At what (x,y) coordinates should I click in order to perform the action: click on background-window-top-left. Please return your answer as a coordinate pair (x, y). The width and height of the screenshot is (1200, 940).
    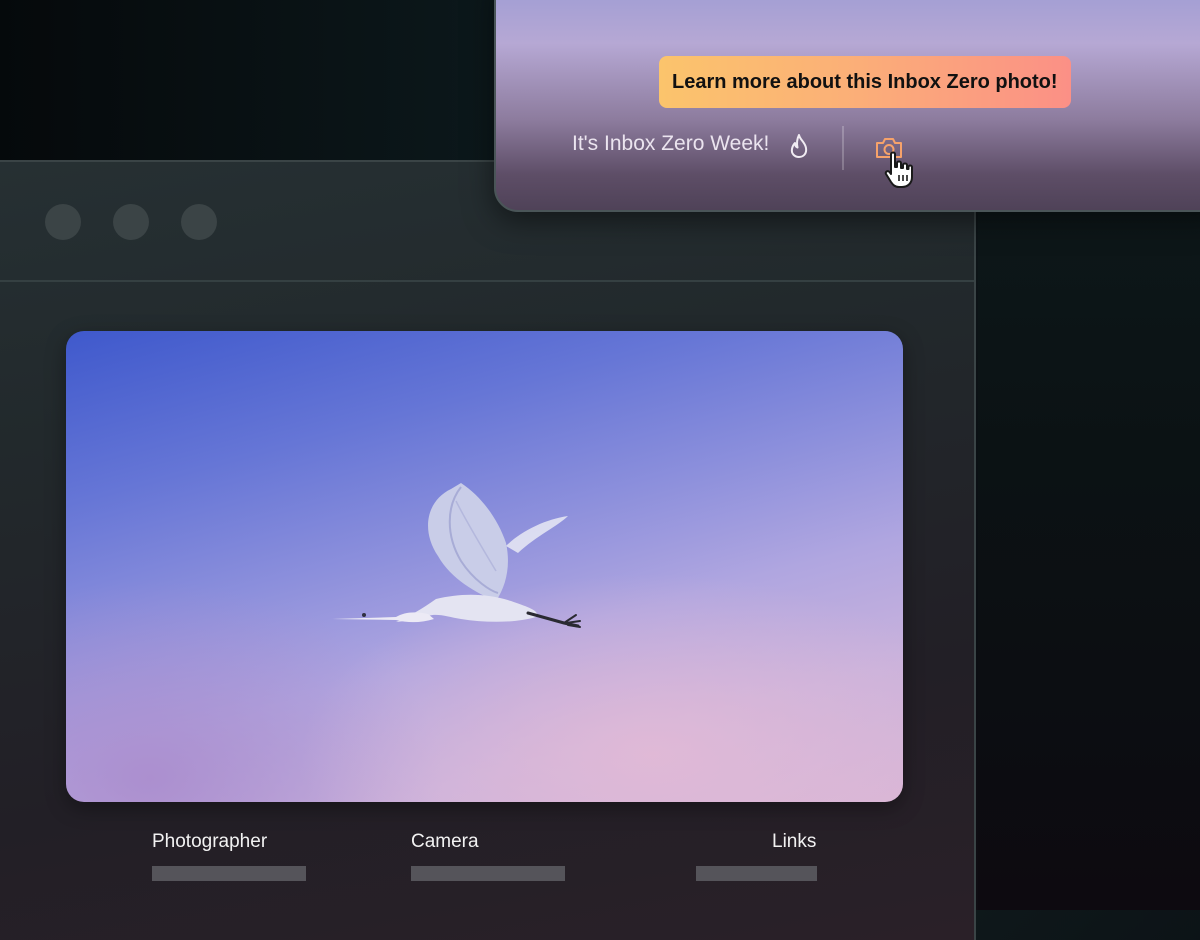
    Looking at the image, I should click on (250, 80).